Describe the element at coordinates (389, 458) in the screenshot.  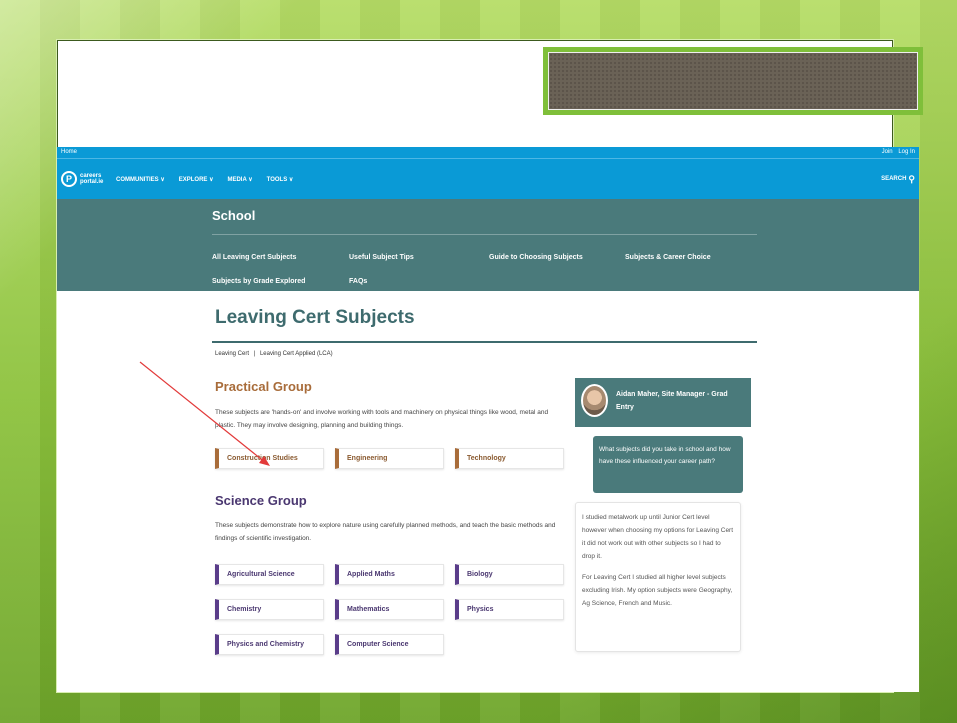
I see `subject-engineering: Engineering` at that location.